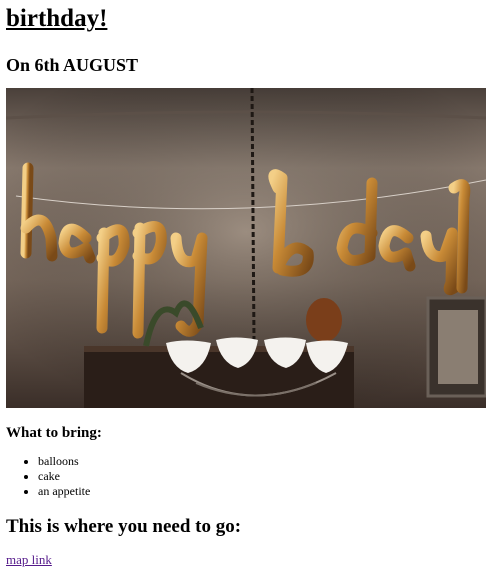 Image resolution: width=494 pixels, height=571 pixels. I want to click on bring-list: balloons cake an appetite, so click(48, 476).